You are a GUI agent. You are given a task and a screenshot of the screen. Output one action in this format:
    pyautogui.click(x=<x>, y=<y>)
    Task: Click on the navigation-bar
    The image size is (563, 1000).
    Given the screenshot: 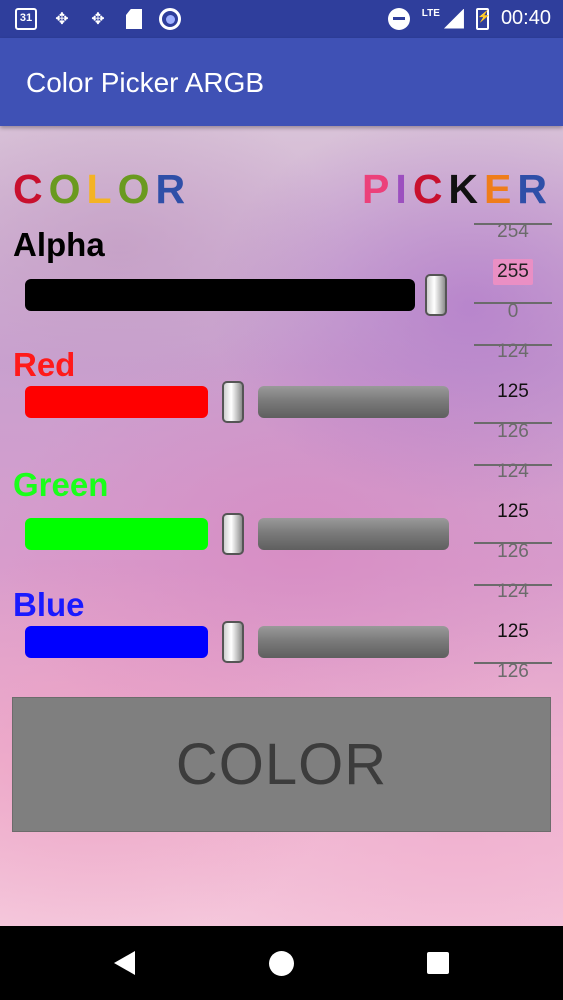 What is the action you would take?
    pyautogui.click(x=281, y=963)
    